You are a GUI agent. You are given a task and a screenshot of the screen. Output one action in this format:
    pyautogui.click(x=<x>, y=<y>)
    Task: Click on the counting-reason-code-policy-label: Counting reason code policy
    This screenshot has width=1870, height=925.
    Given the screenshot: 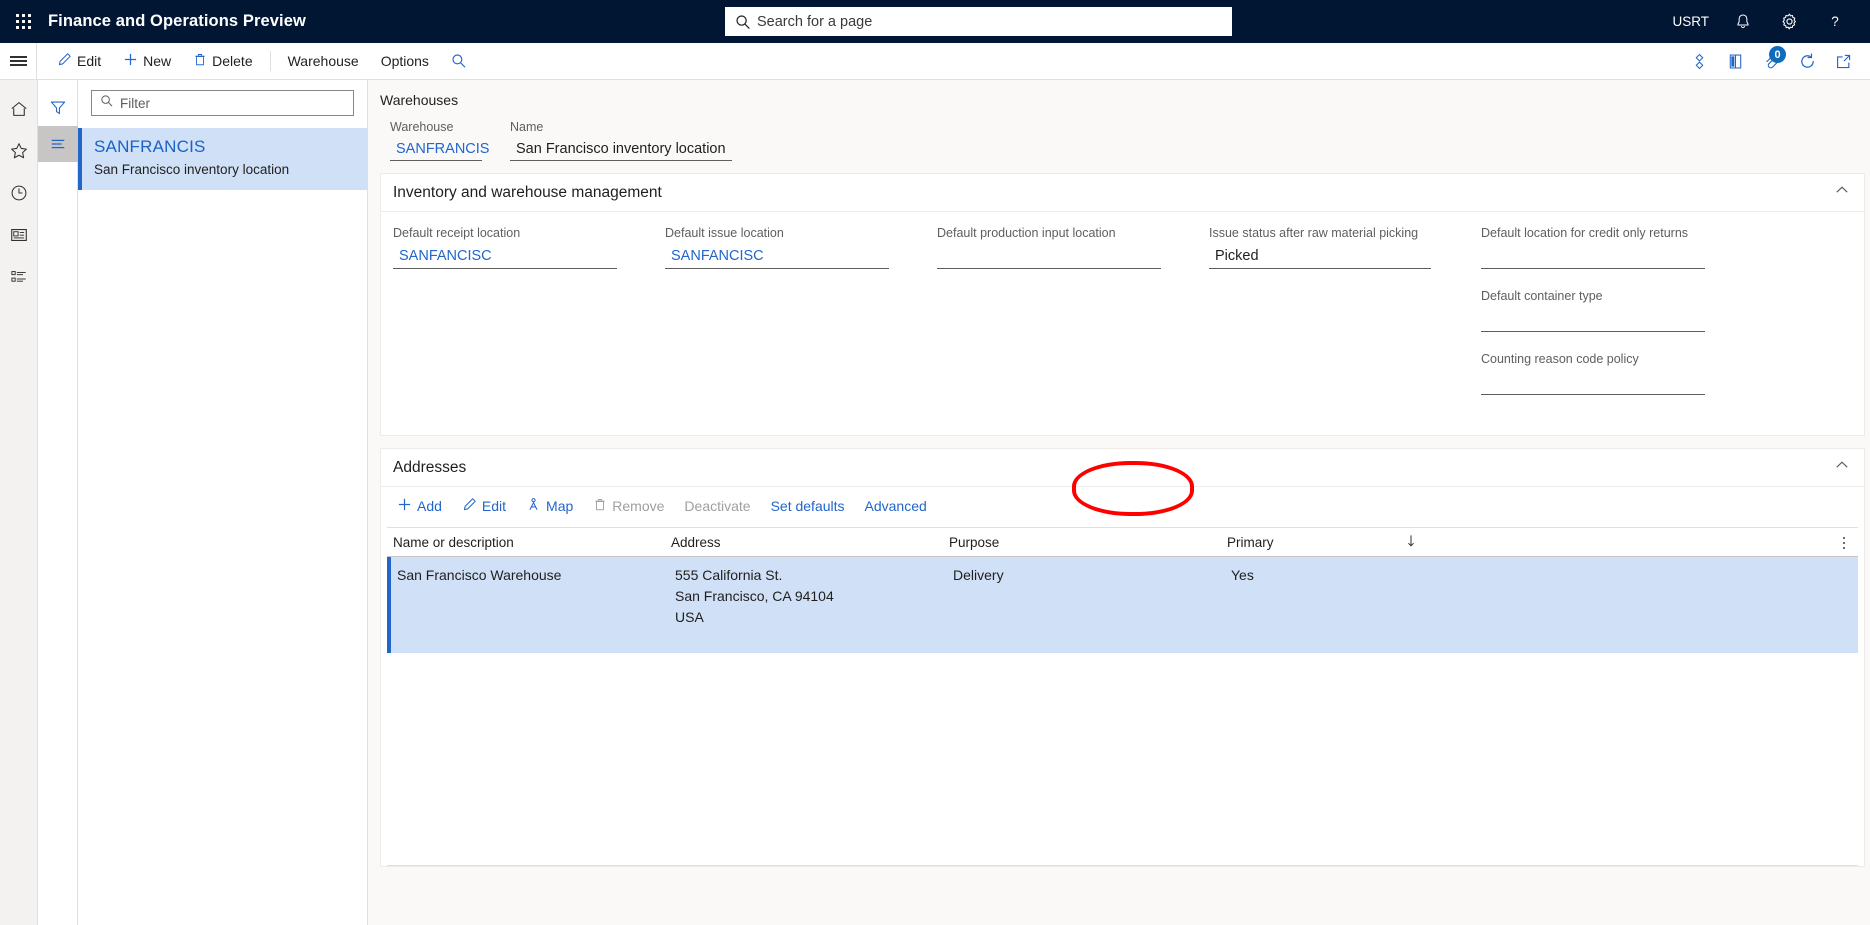 What is the action you would take?
    pyautogui.click(x=1560, y=359)
    